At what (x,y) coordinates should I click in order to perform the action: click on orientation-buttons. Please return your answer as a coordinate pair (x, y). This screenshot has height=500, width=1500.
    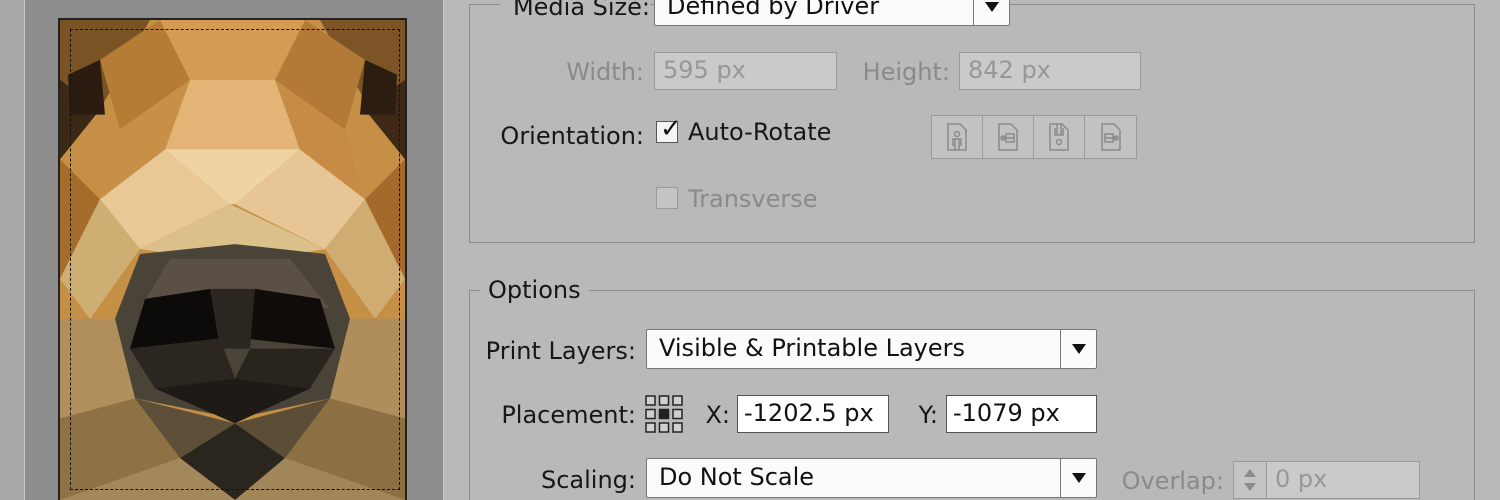
    Looking at the image, I should click on (1034, 137).